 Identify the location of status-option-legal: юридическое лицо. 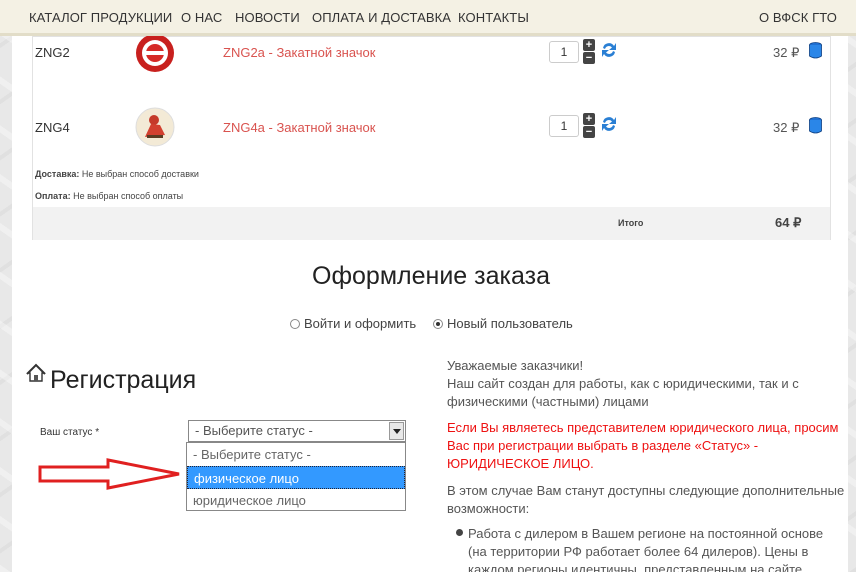
(296, 500).